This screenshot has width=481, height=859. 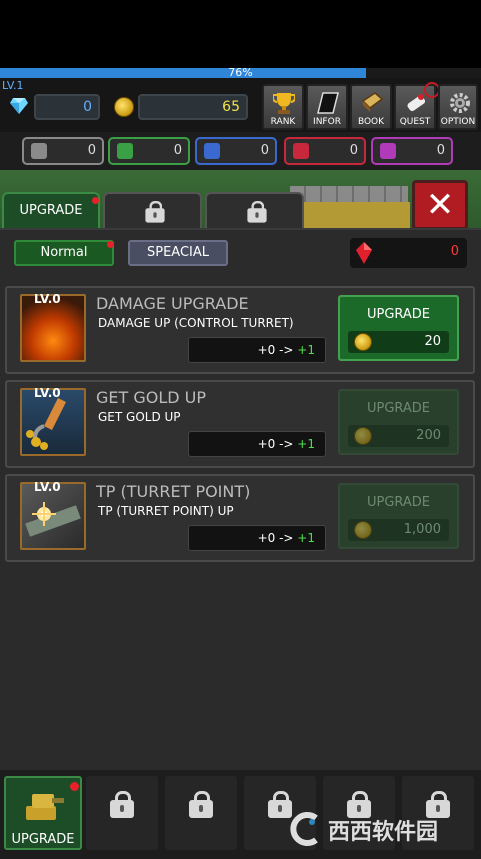 I want to click on top-blank-area, so click(x=240, y=34).